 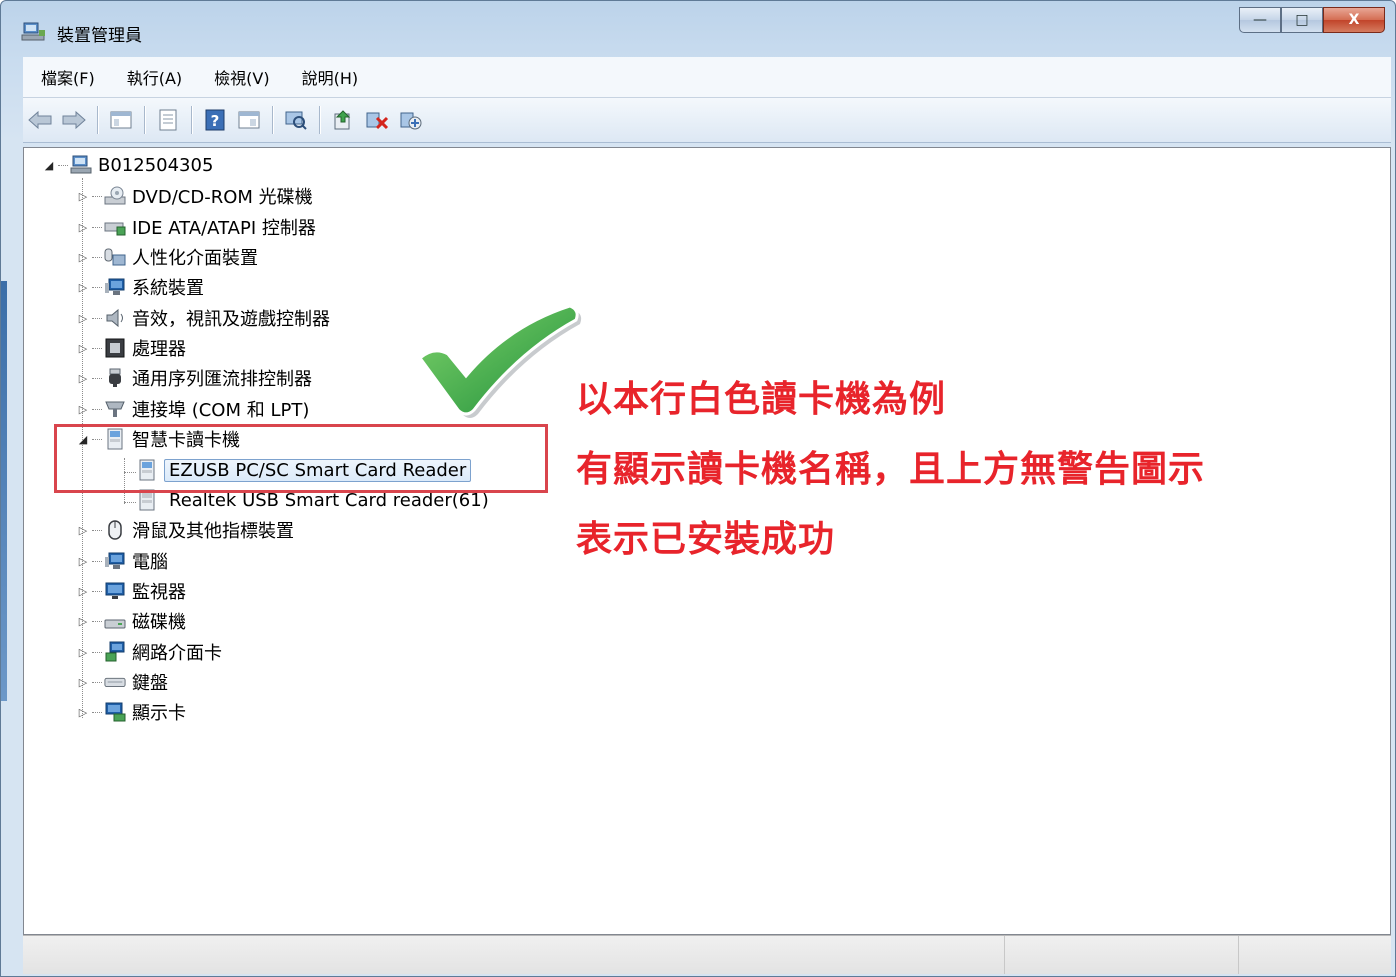 I want to click on tree-root-node: ◢ B012504305, so click(x=128, y=165).